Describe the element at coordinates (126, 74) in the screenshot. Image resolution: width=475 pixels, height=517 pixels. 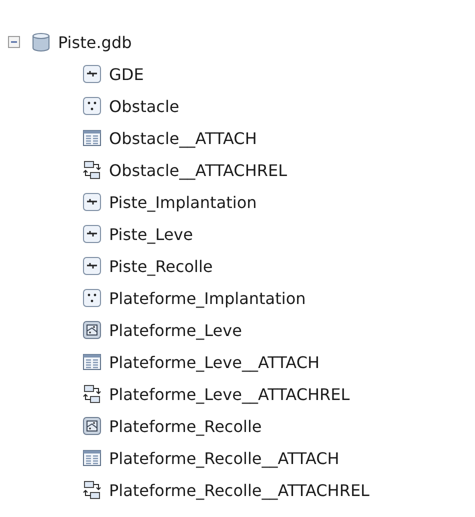
I see `tree-item: GDE` at that location.